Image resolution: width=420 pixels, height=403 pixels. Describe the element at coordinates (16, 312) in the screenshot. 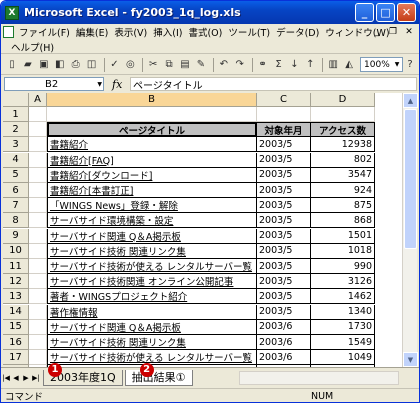

I see `row-header: 14` at that location.